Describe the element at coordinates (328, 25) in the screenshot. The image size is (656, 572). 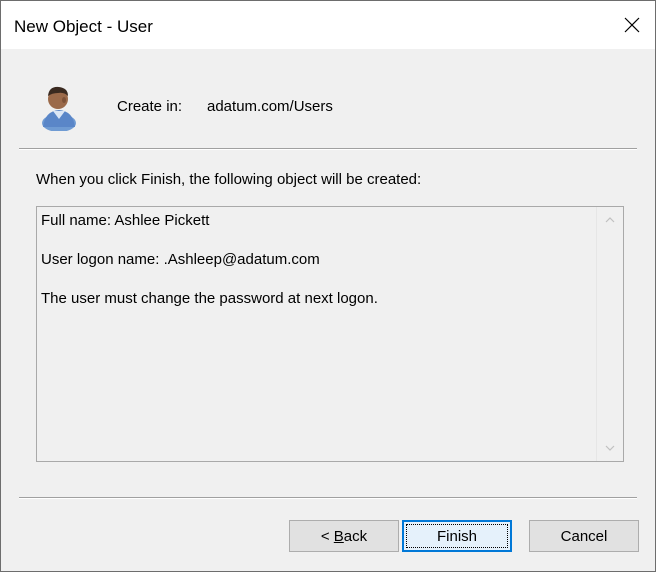
I see `title-bar: New Object - User` at that location.